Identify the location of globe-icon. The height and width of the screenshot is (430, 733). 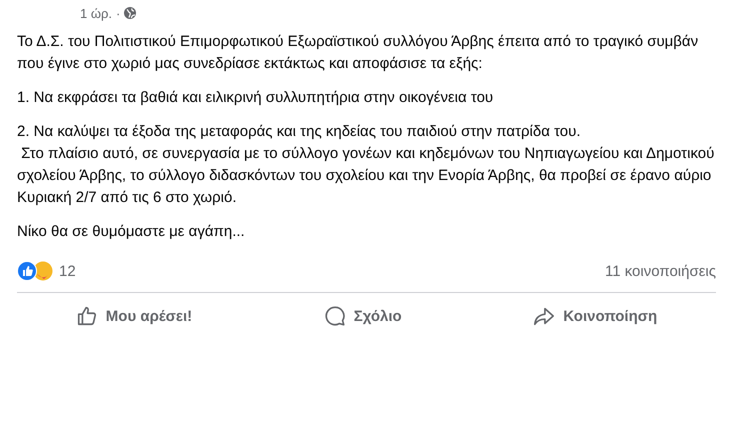
(130, 13).